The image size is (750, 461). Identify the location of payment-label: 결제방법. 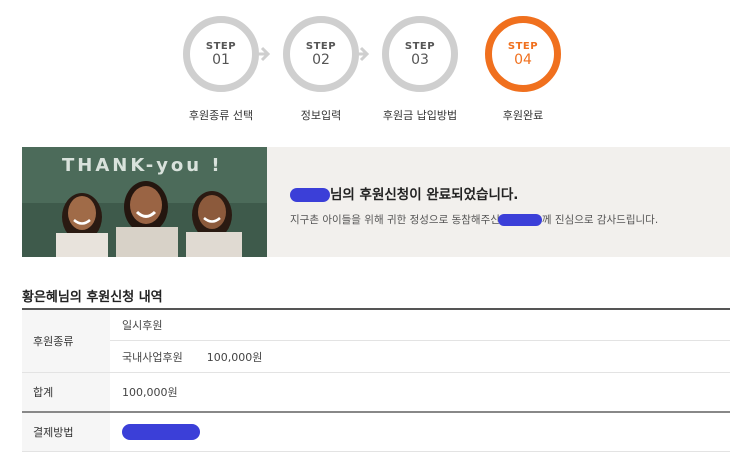
(66, 432).